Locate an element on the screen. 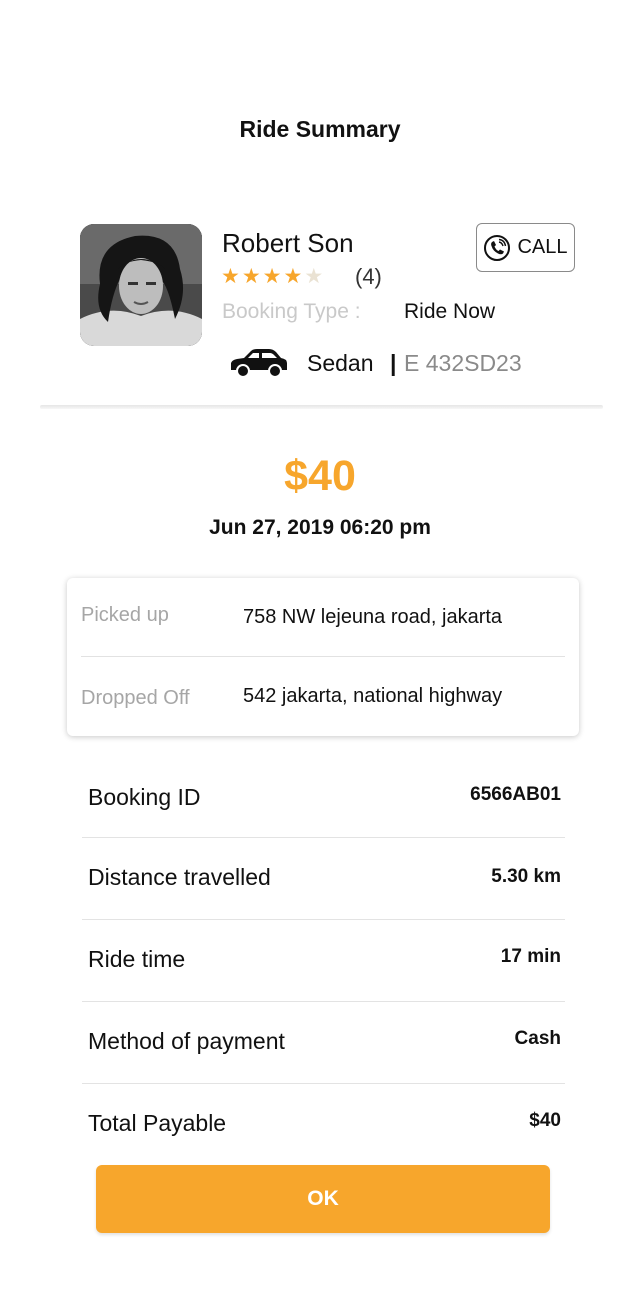 The height and width of the screenshot is (1304, 640). detail-value: 6566AB01 is located at coordinates (515, 794).